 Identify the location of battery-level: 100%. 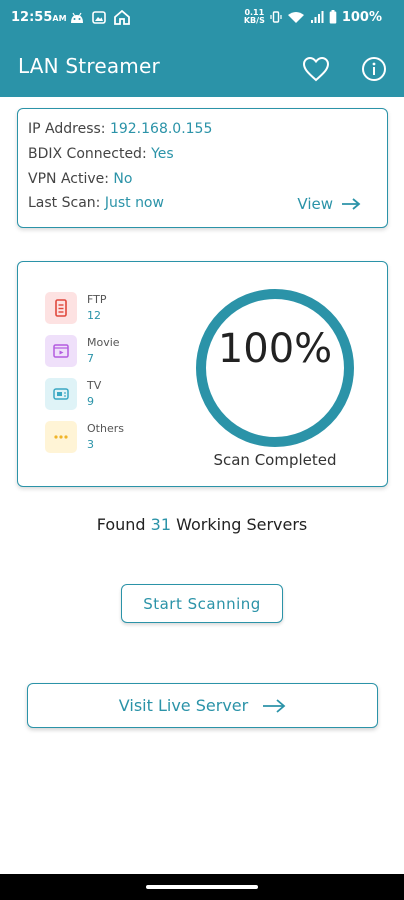
(361, 17).